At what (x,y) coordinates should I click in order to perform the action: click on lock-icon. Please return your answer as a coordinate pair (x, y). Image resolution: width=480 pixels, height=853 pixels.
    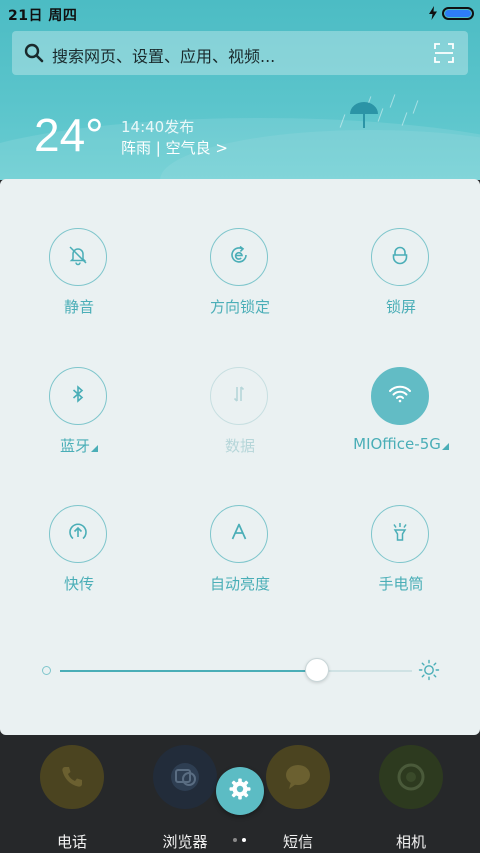
    Looking at the image, I should click on (400, 257).